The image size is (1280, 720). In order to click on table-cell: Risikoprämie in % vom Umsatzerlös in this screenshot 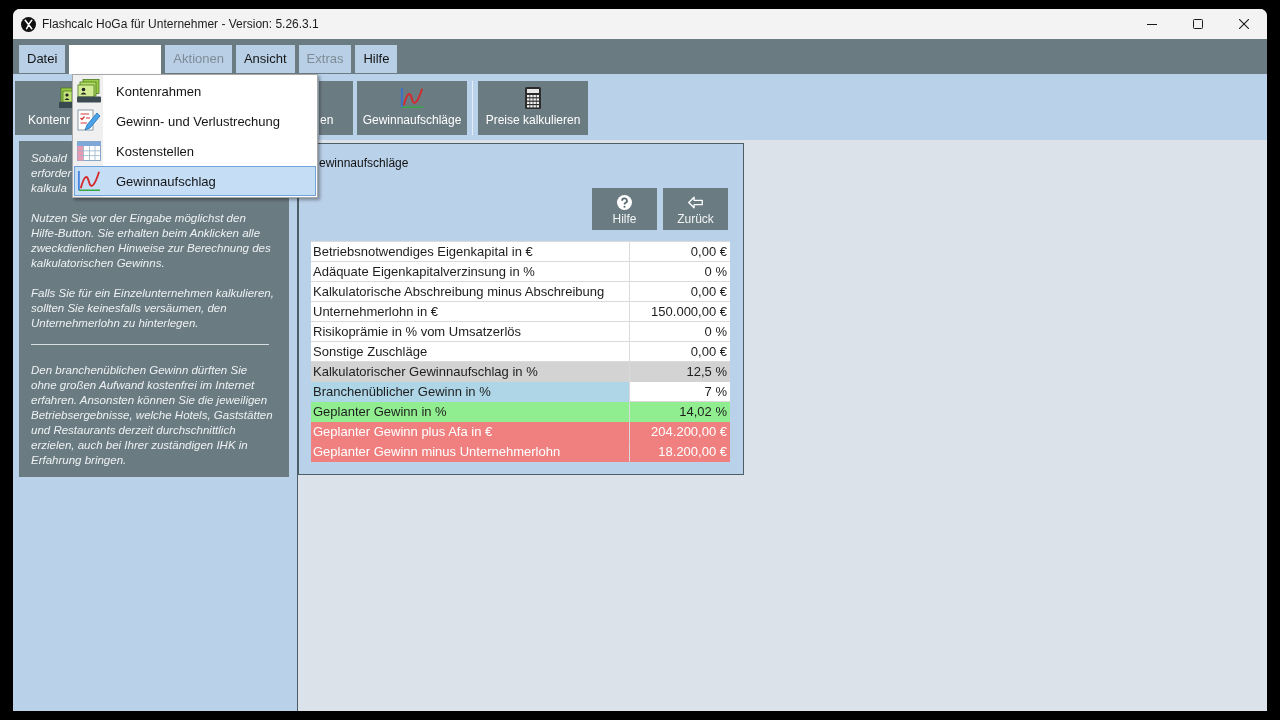, I will do `click(470, 332)`.